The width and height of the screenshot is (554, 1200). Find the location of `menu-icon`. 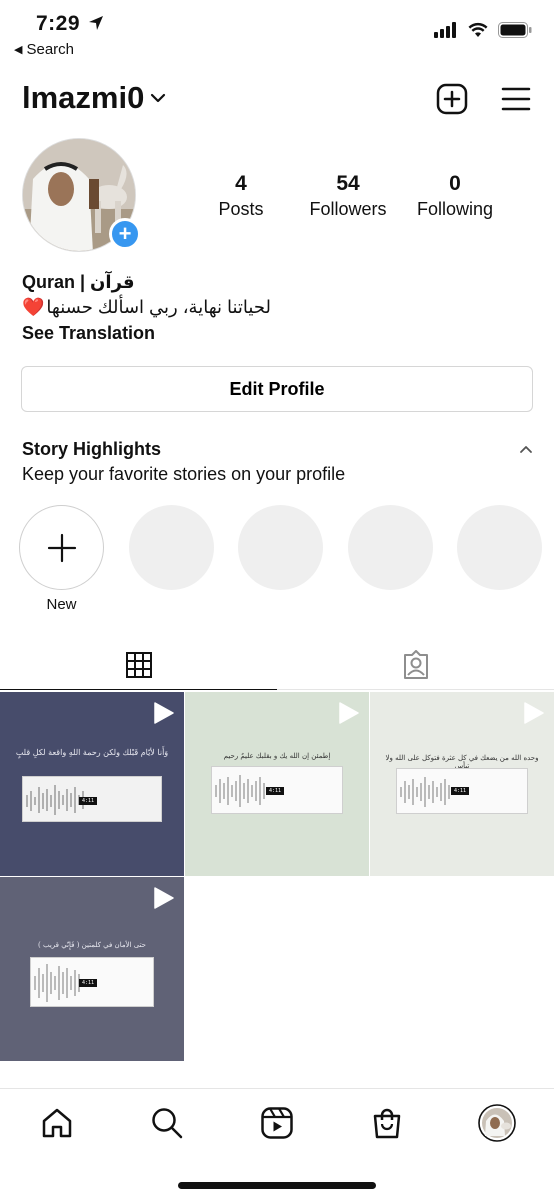

menu-icon is located at coordinates (516, 99).